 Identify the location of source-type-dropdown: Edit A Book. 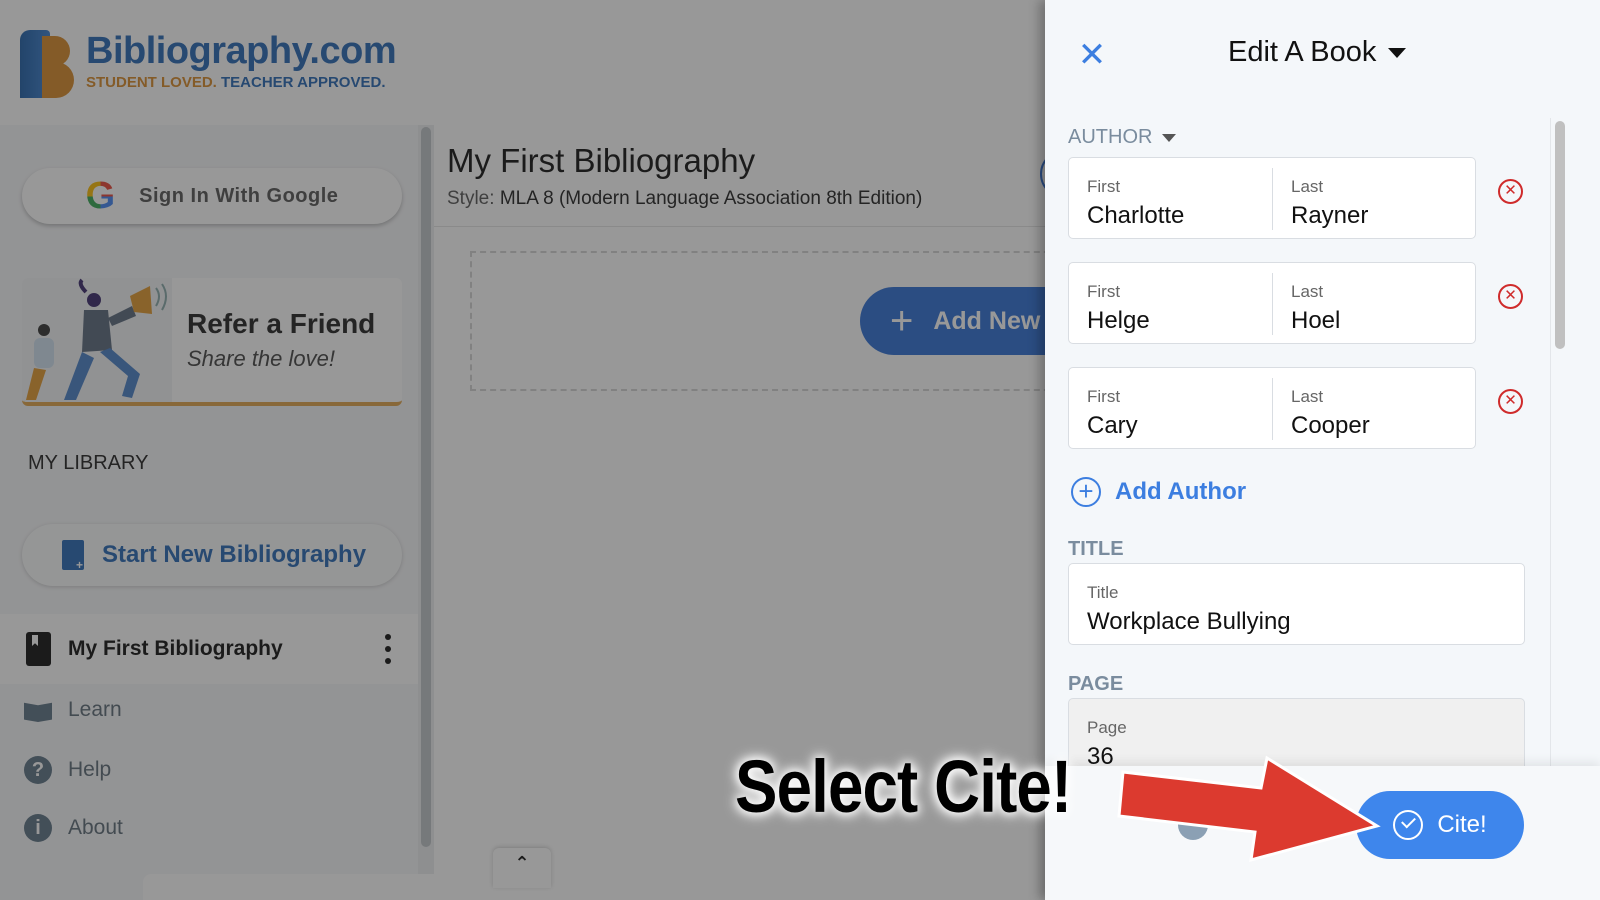
(1317, 52).